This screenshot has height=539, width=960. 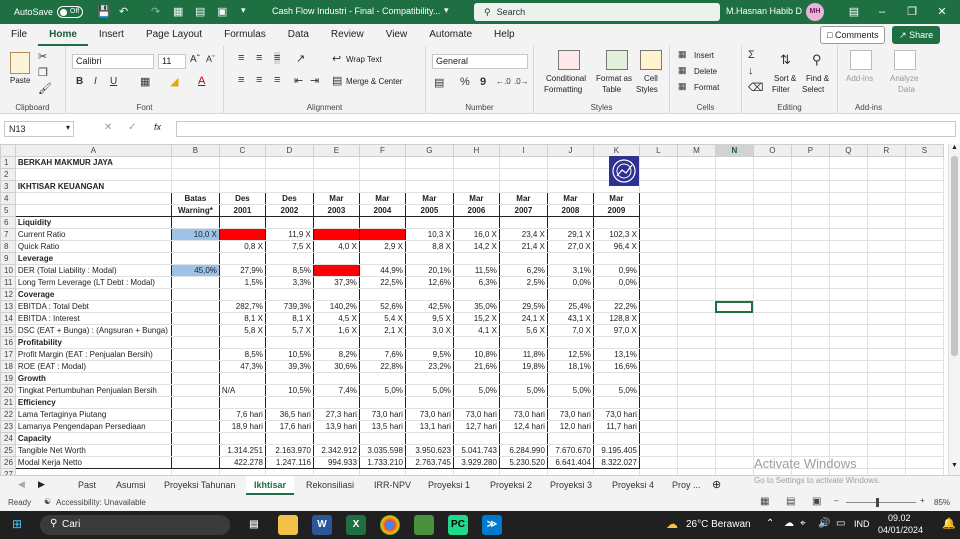 What do you see at coordinates (8, 414) in the screenshot?
I see `row-header: 22` at bounding box center [8, 414].